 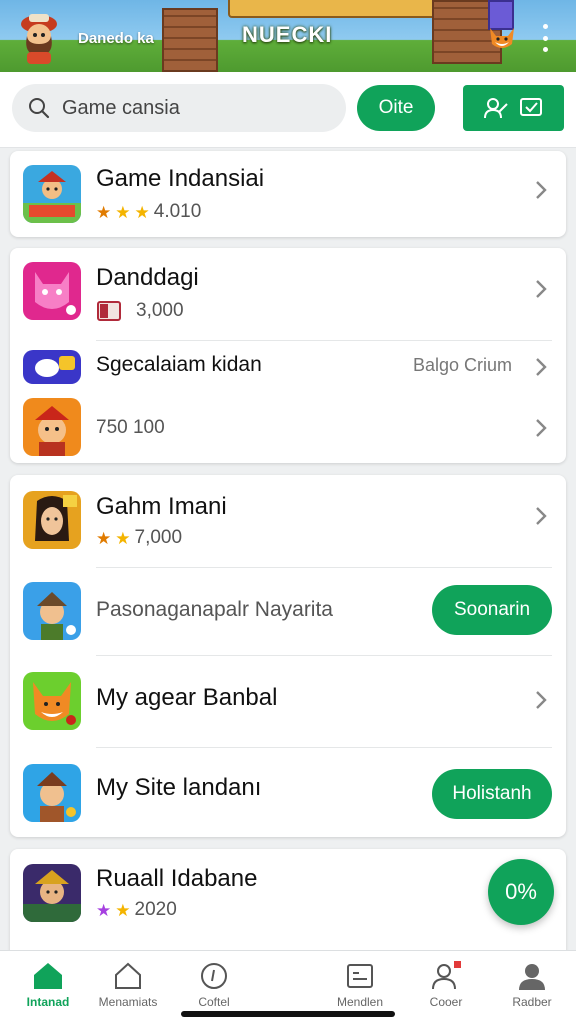 What do you see at coordinates (147, 277) in the screenshot?
I see `game-title: Danddagi` at bounding box center [147, 277].